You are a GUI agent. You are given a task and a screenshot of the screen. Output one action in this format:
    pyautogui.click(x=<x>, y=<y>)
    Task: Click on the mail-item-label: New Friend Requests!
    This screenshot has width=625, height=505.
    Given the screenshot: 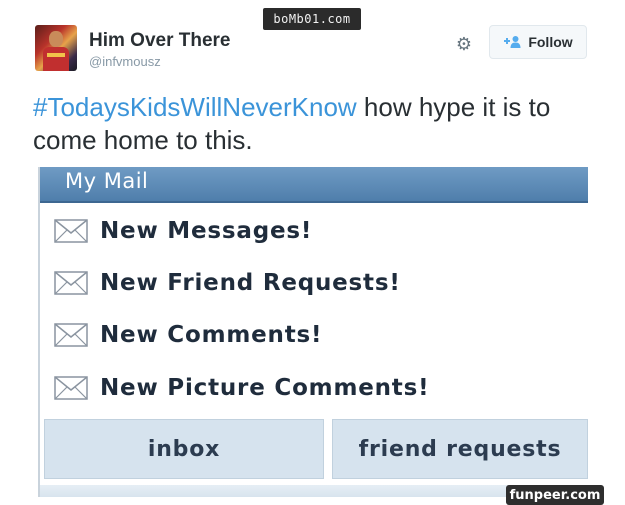 What is the action you would take?
    pyautogui.click(x=250, y=283)
    